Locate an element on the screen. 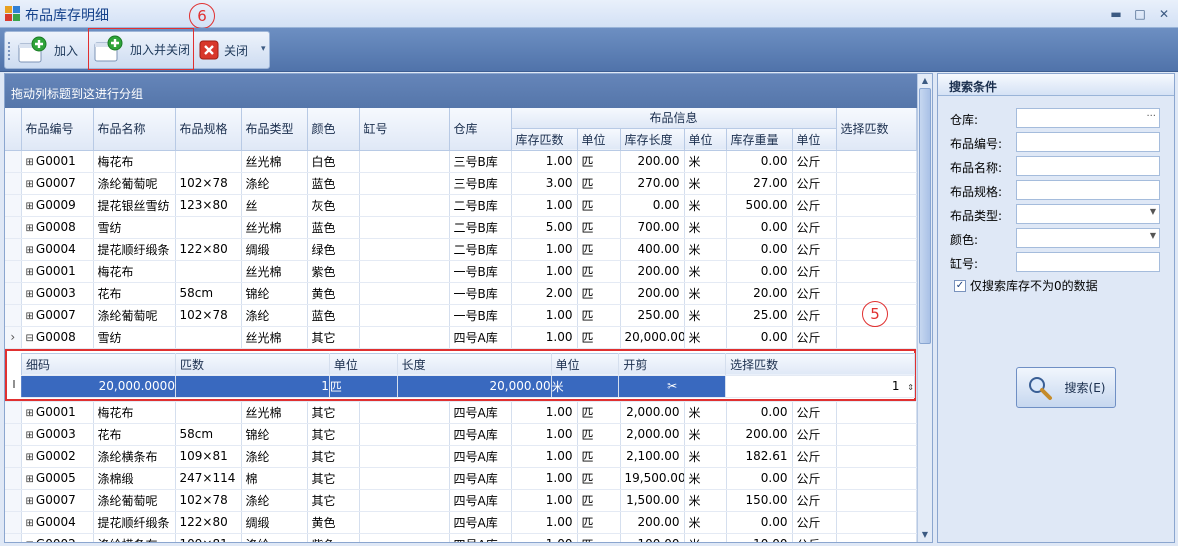  table-cell: 蓝色 is located at coordinates (333, 227).